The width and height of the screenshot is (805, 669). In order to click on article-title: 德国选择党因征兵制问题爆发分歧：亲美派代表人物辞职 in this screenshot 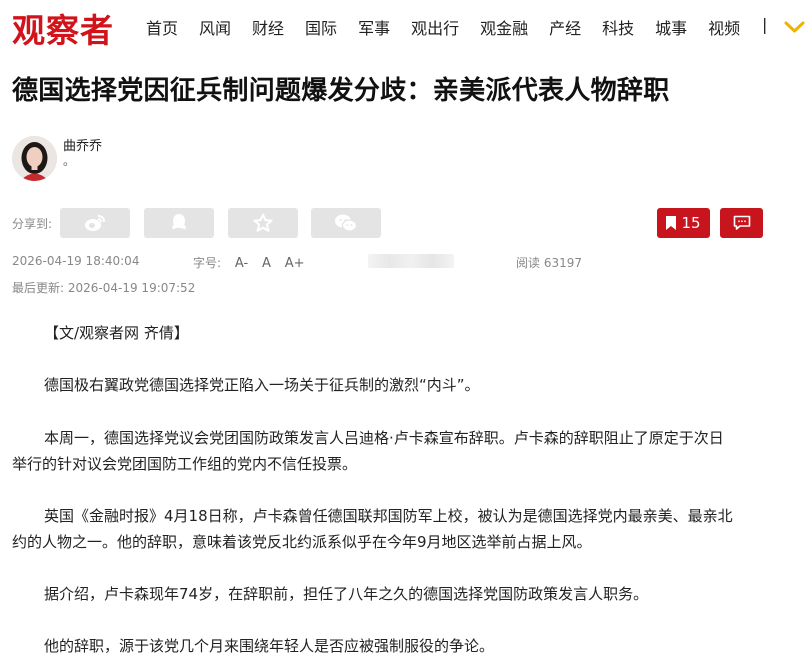, I will do `click(341, 91)`.